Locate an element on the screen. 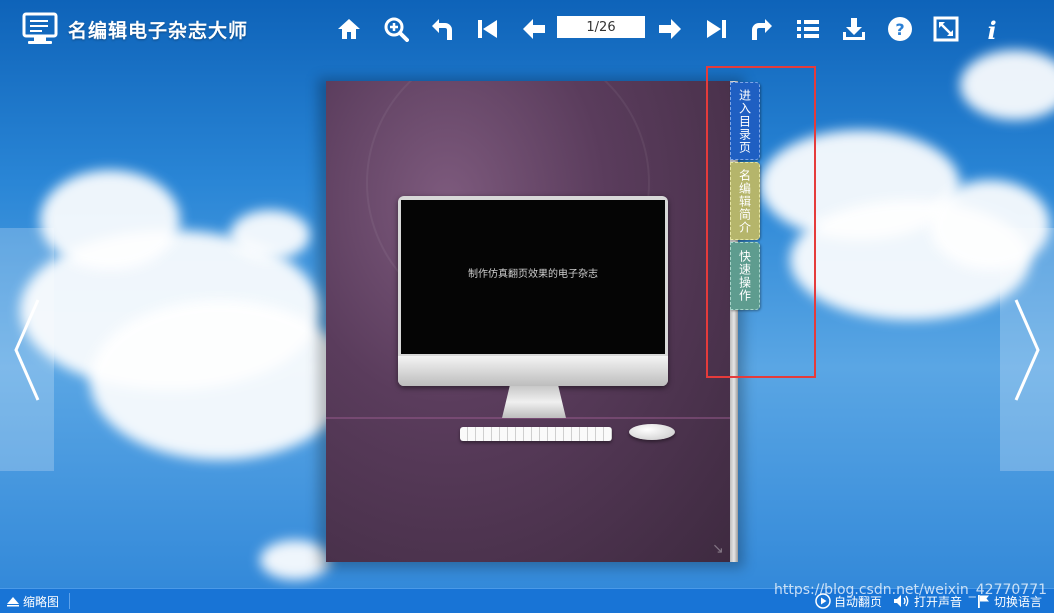 The image size is (1054, 613). first-page-button is located at coordinates (488, 29).